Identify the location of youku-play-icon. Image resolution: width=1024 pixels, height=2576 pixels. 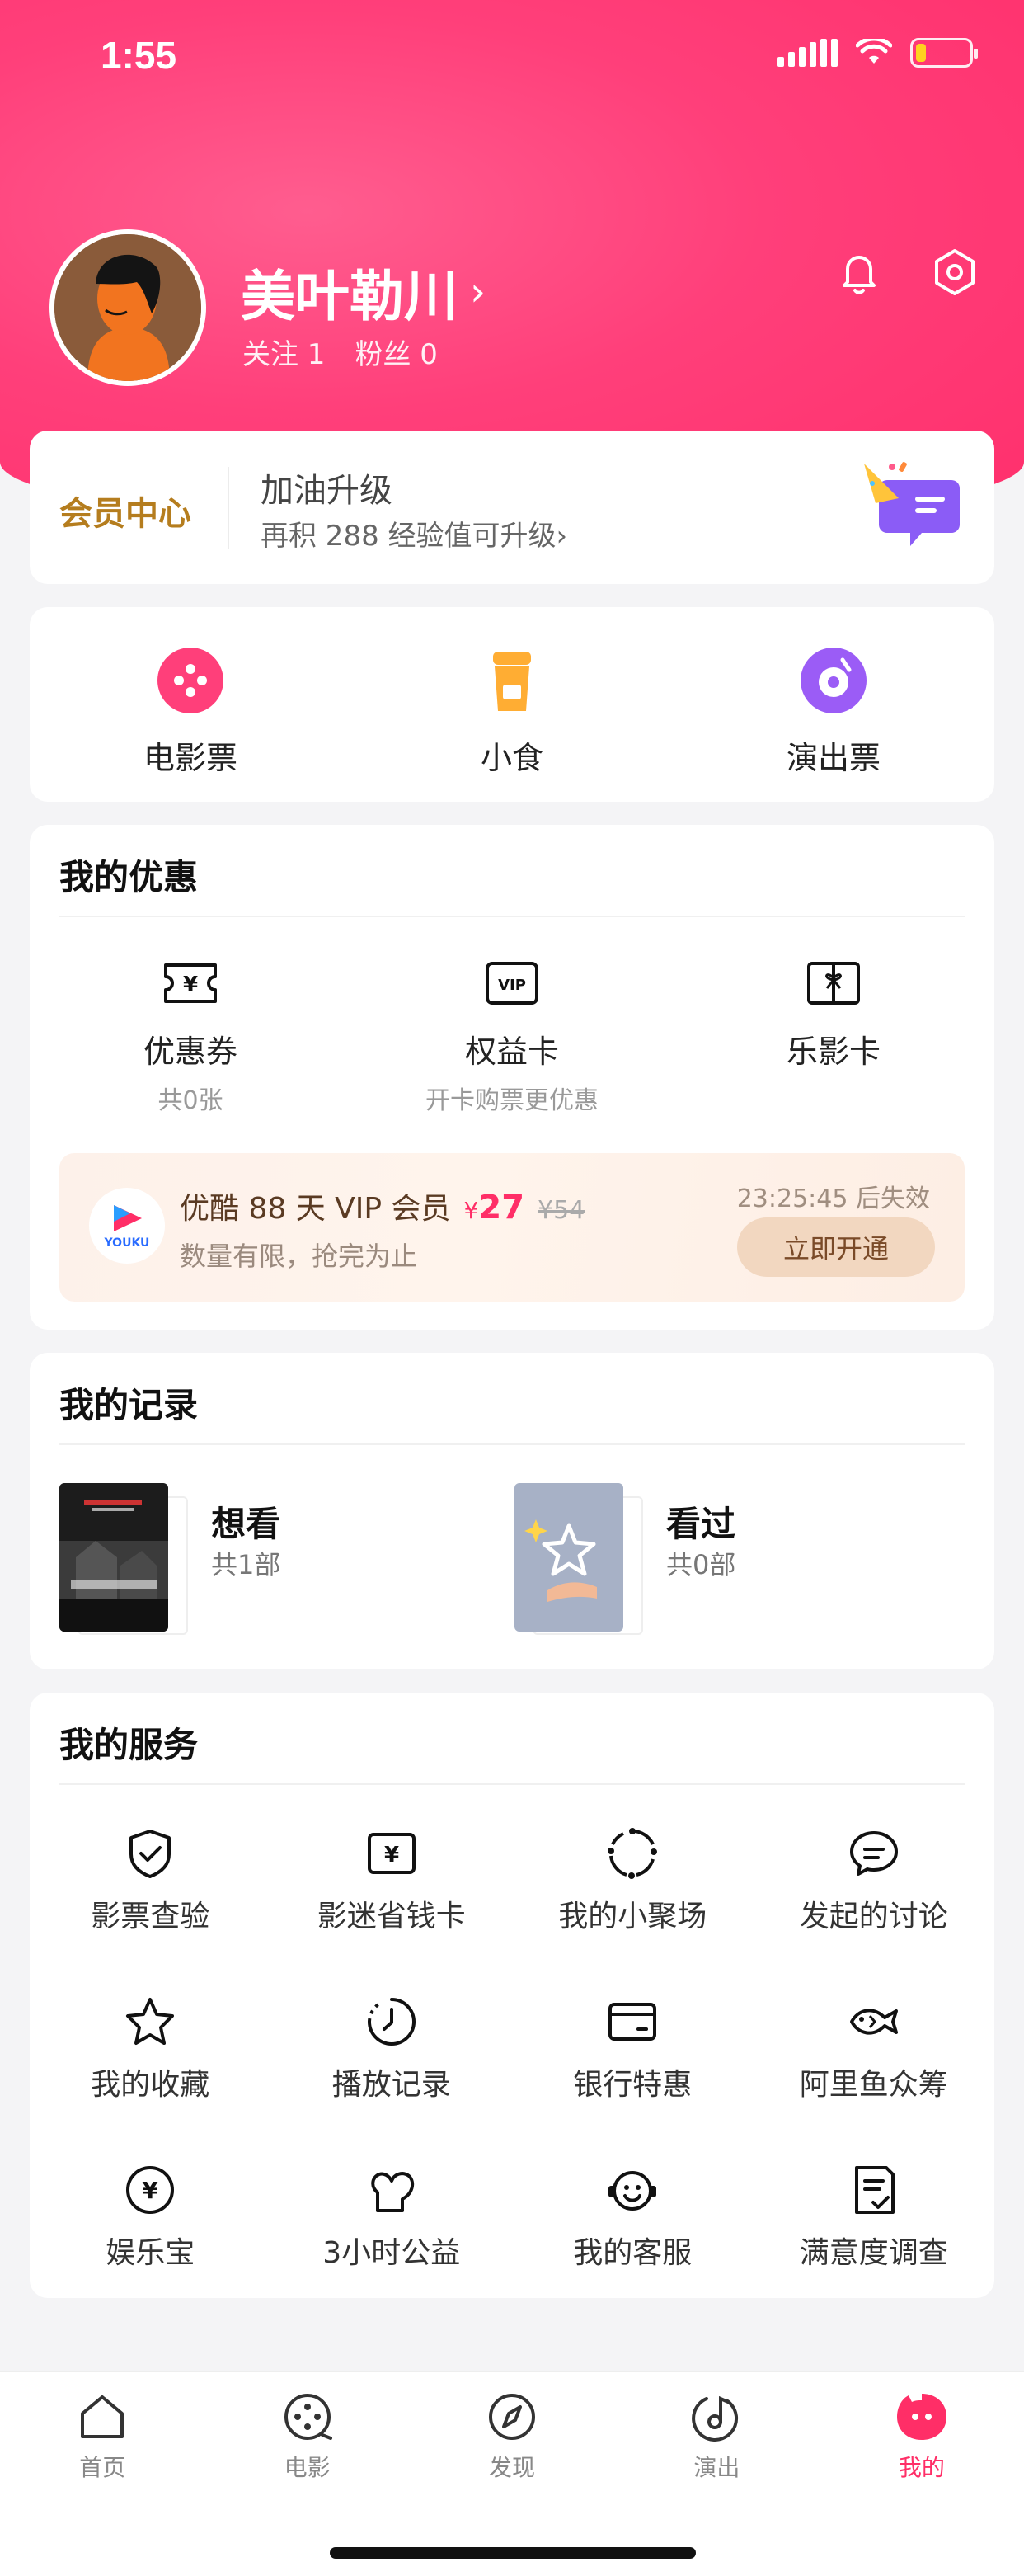
(128, 1218).